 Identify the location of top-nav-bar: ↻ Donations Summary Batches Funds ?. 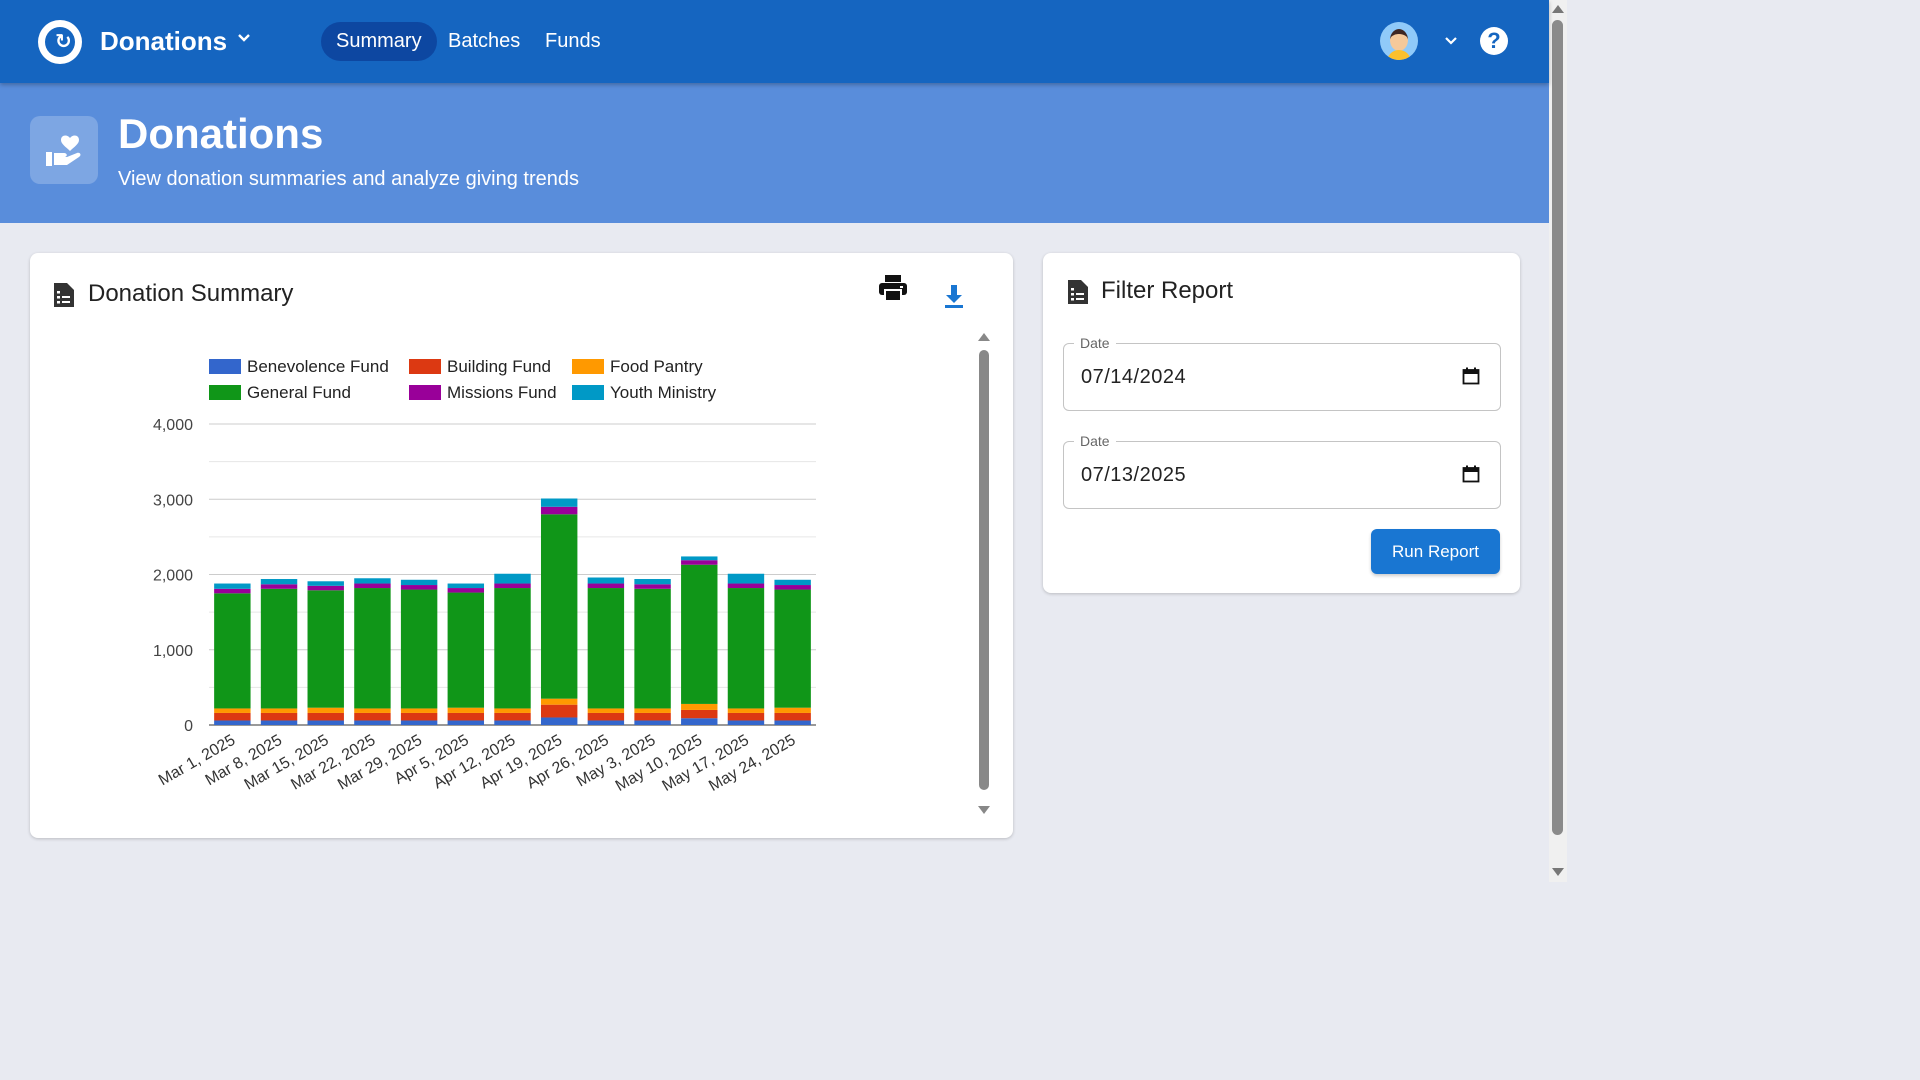
(774, 41).